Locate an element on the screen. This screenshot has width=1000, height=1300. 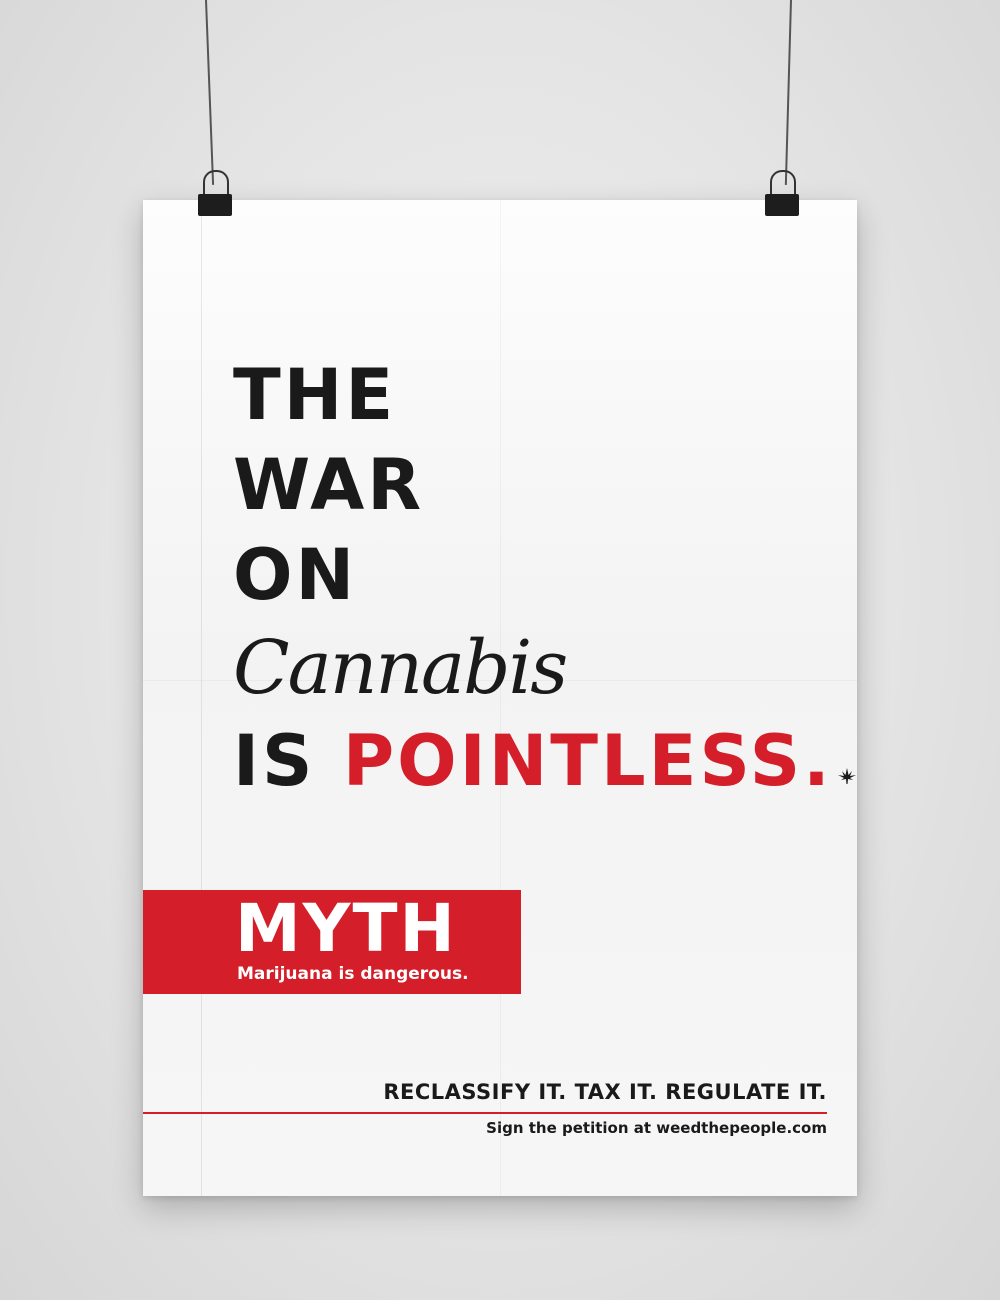
myth-banner: MYTH Marijuana is dangerous. is located at coordinates (332, 942).